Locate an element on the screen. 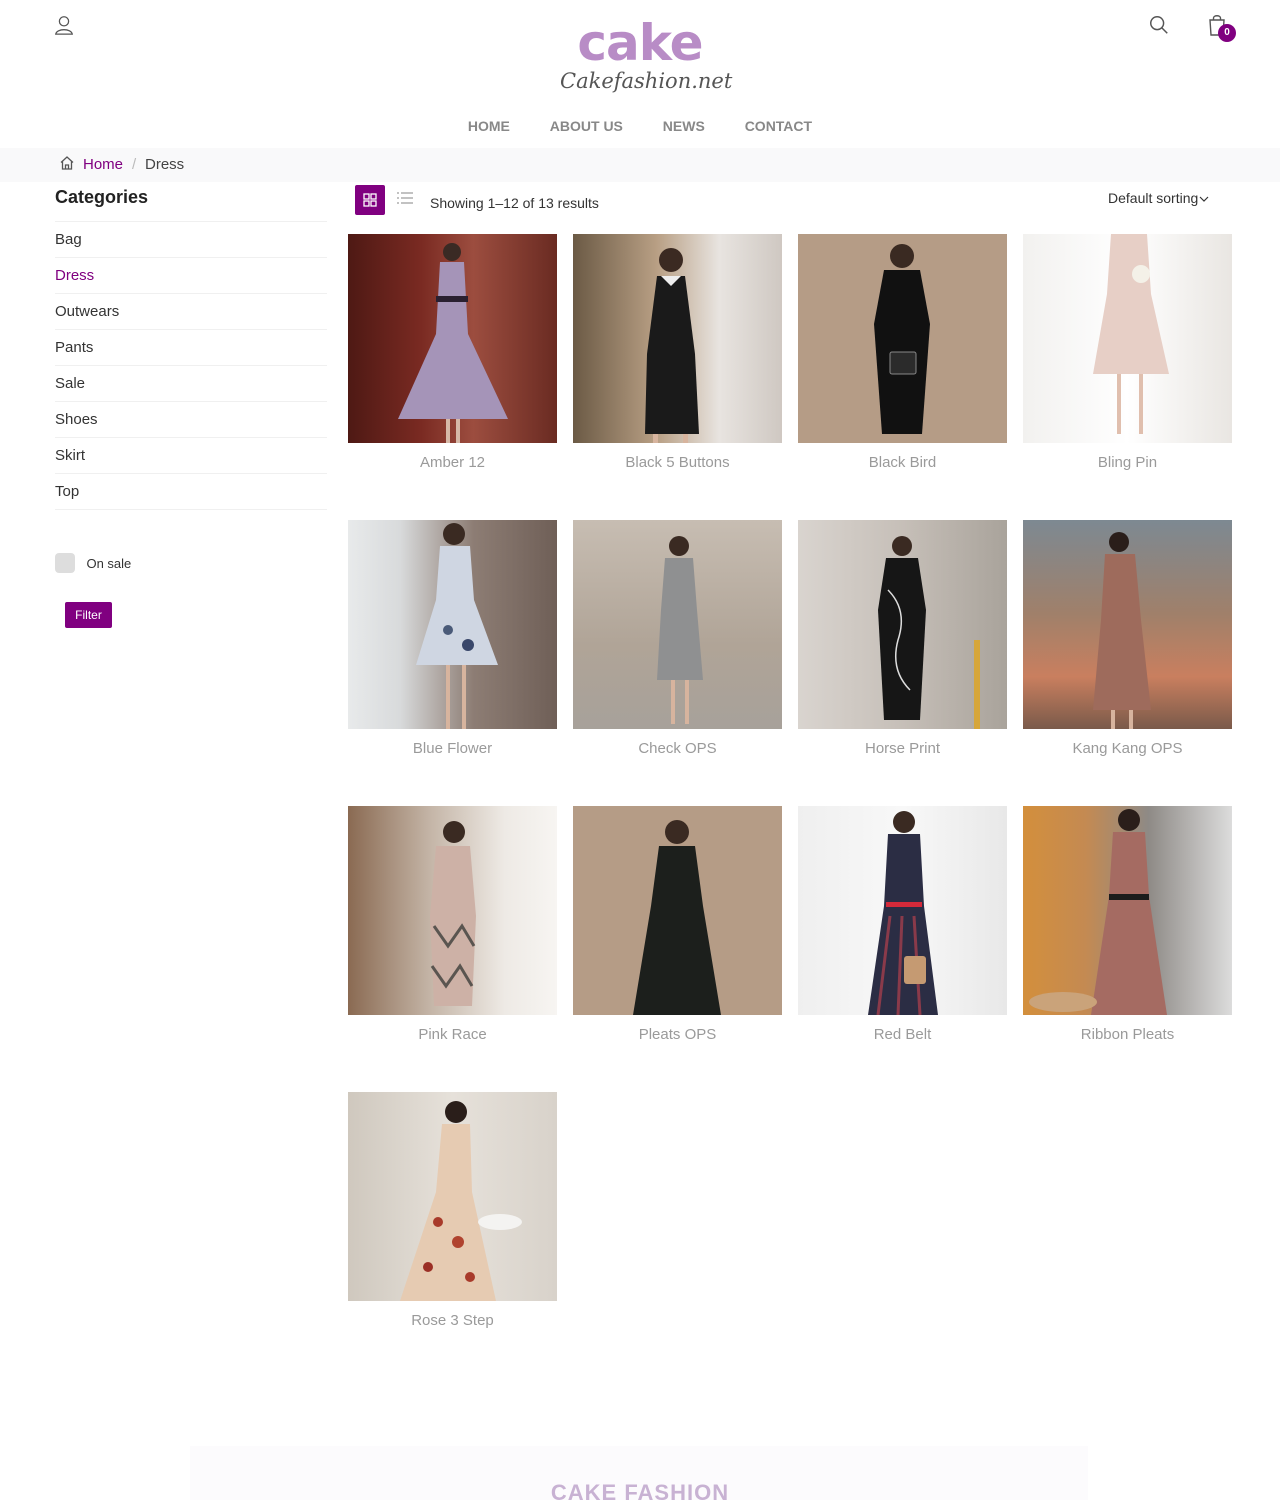 This screenshot has height=1500, width=1280. breadcrumb-home-link: Home is located at coordinates (103, 164).